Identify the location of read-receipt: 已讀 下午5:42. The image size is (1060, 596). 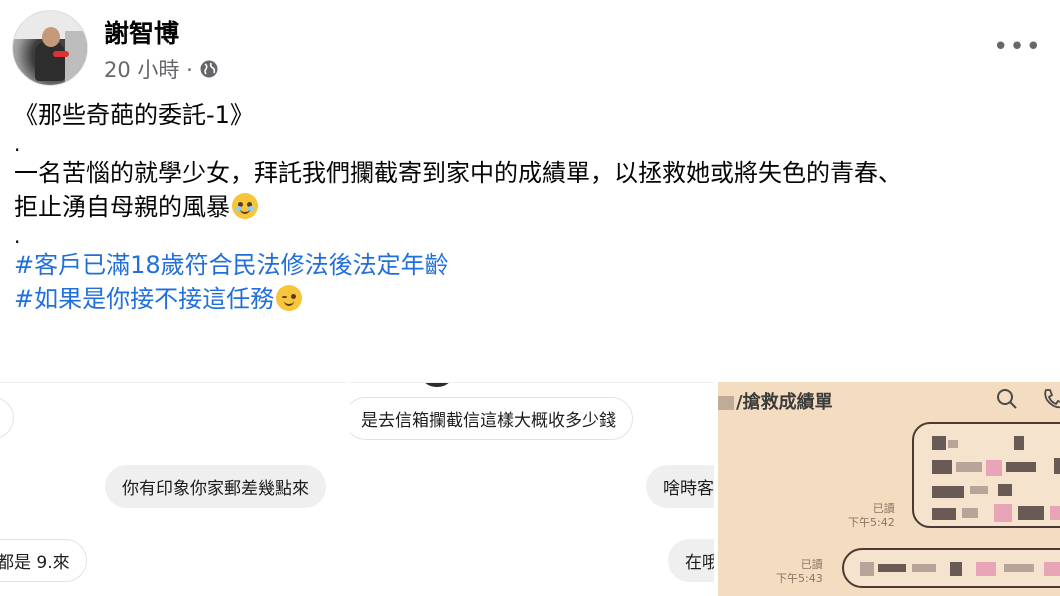
(871, 516).